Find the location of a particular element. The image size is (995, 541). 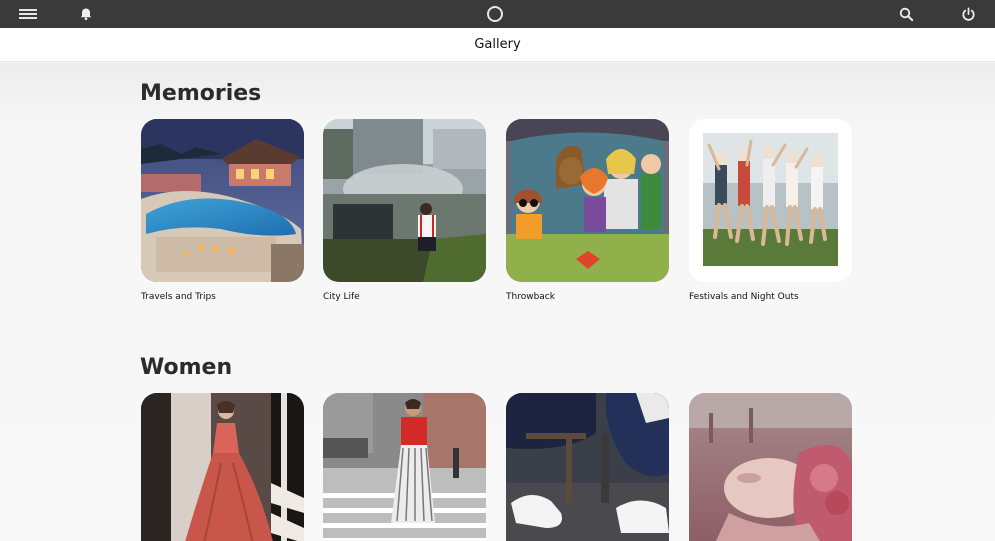

power-icon is located at coordinates (968, 14).